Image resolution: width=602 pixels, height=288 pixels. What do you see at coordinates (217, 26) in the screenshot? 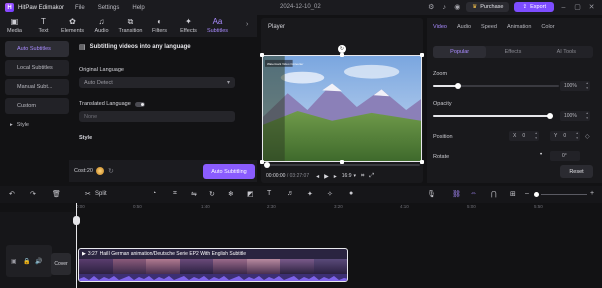
I see `tab-subtitles: Aa Subtitles` at bounding box center [217, 26].